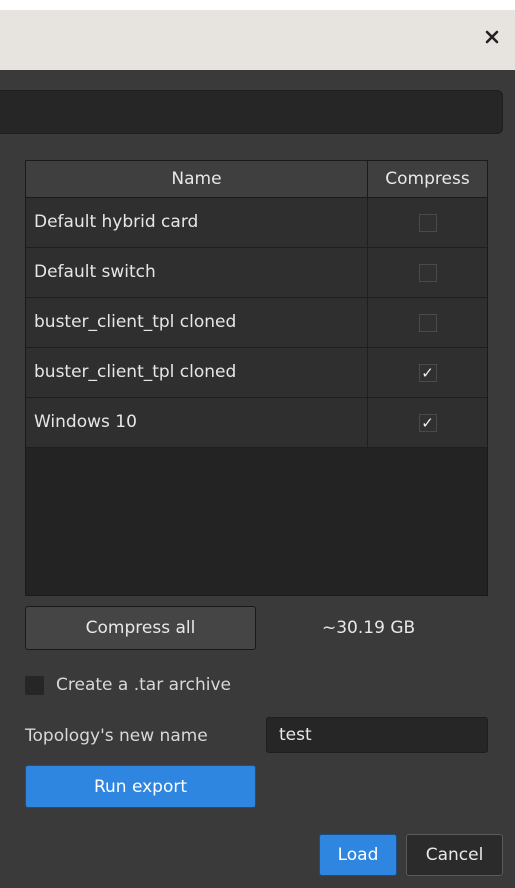  Describe the element at coordinates (377, 735) in the screenshot. I see `new-name-input` at that location.